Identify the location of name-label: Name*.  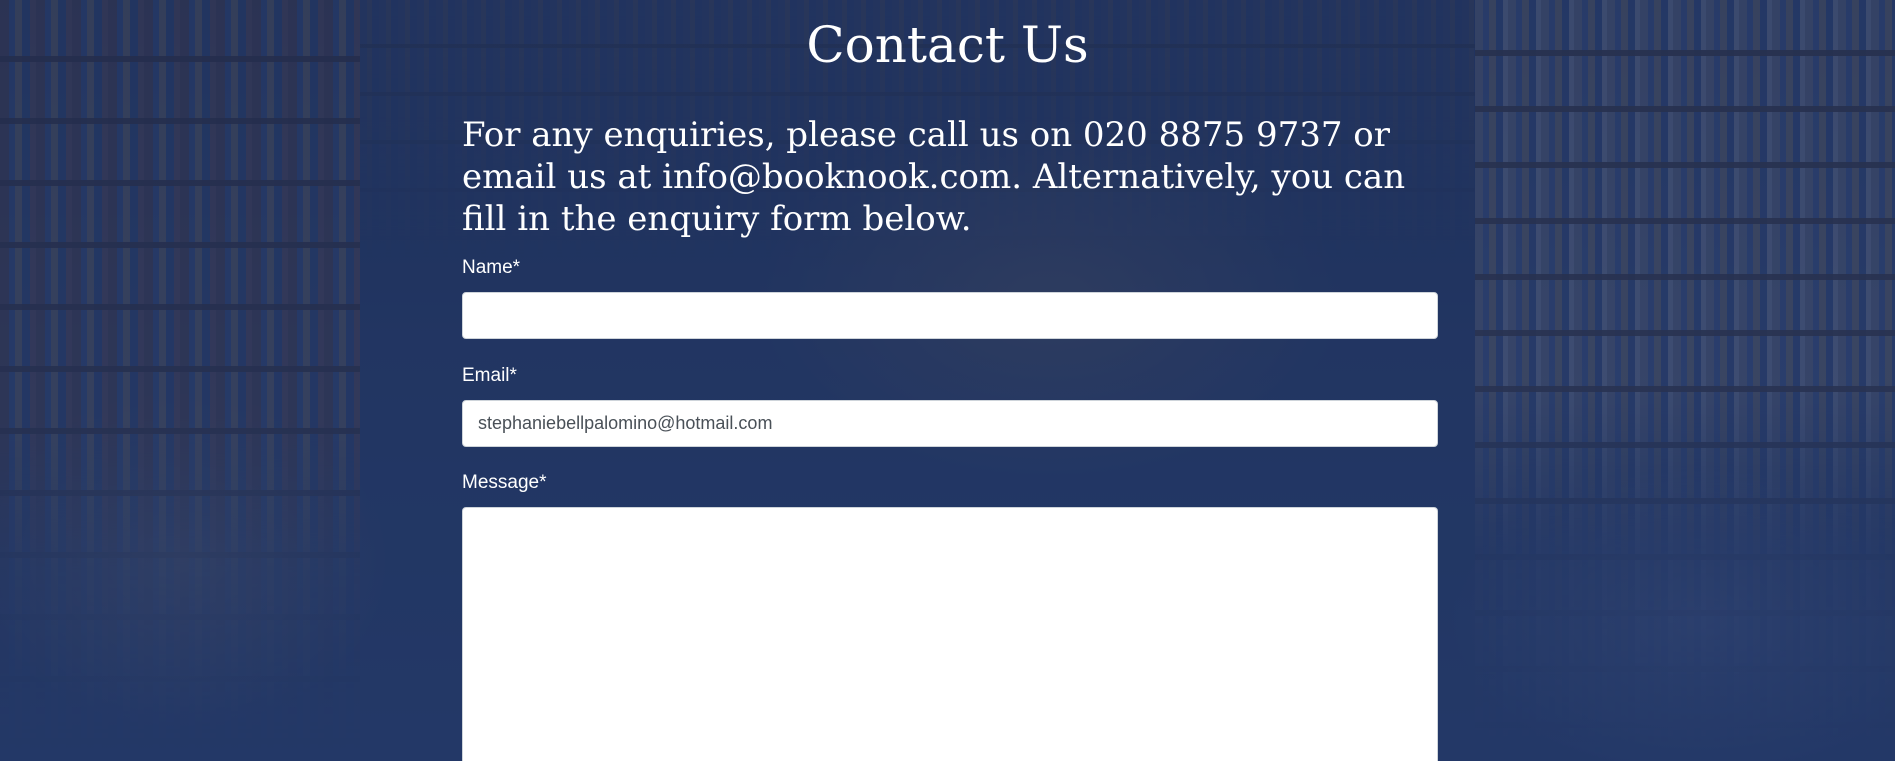
(491, 267).